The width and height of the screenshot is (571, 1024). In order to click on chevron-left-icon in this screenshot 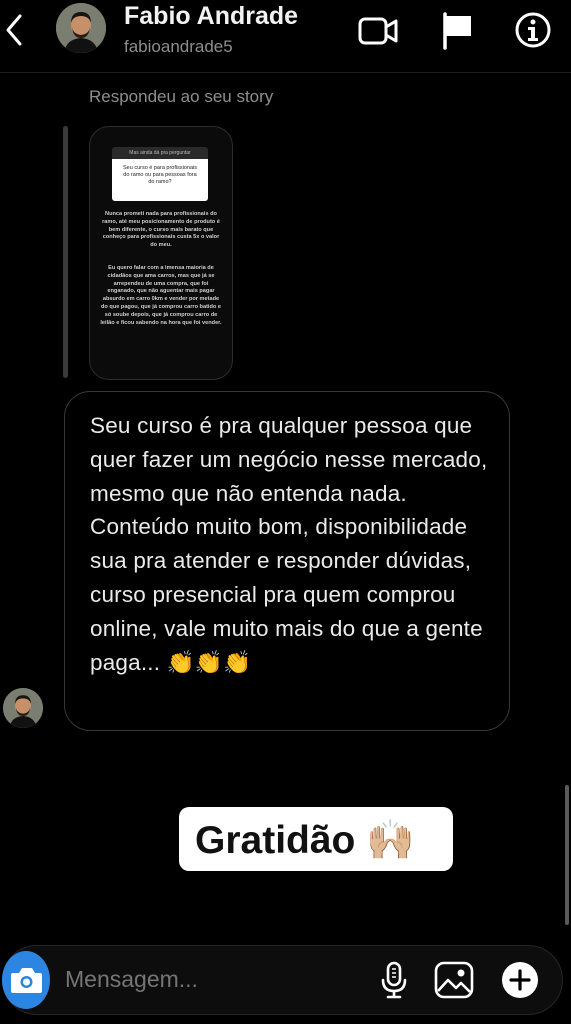, I will do `click(17, 30)`.